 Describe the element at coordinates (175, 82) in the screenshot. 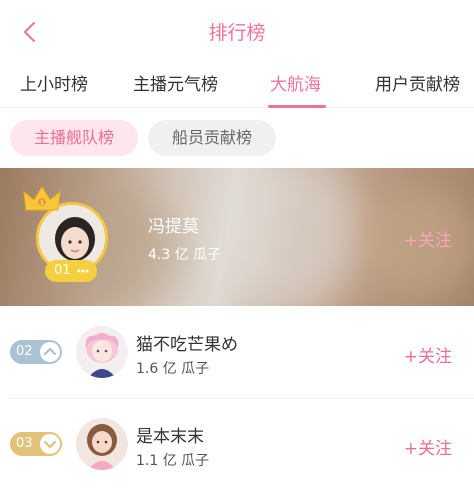

I see `tab-streamer-vitality: 主播元气榜` at that location.